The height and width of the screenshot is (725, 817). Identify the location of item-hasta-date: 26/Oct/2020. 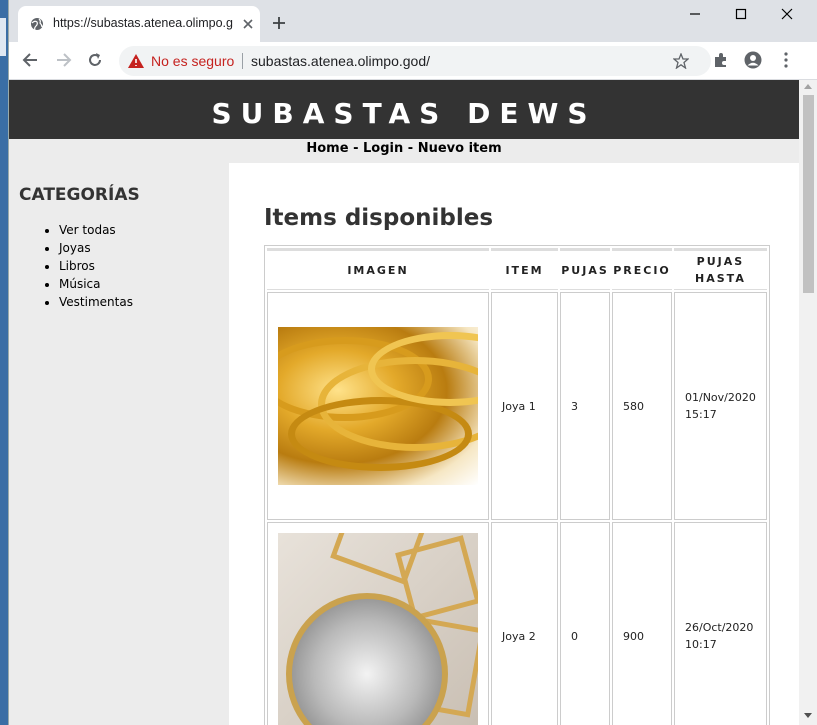
(719, 627).